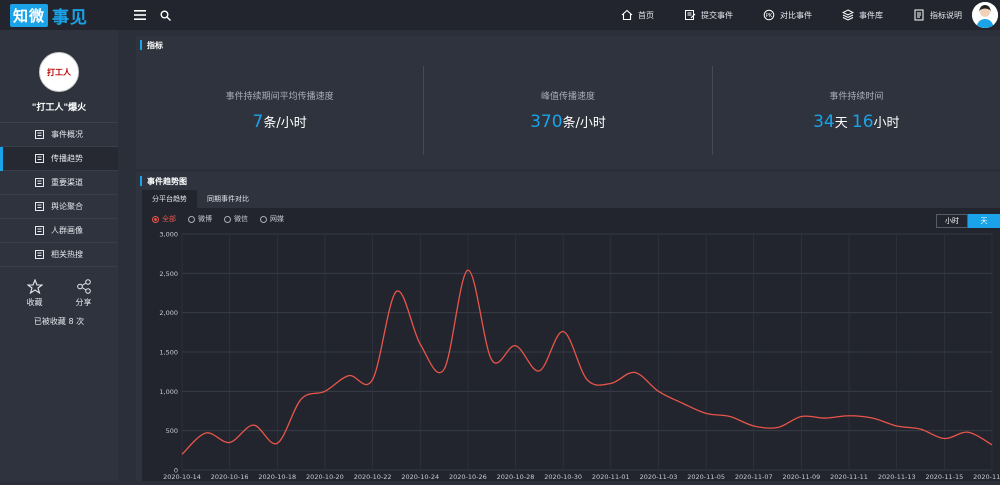 This screenshot has height=485, width=1000. What do you see at coordinates (169, 199) in the screenshot?
I see `tab-0: 分平台趋势` at bounding box center [169, 199].